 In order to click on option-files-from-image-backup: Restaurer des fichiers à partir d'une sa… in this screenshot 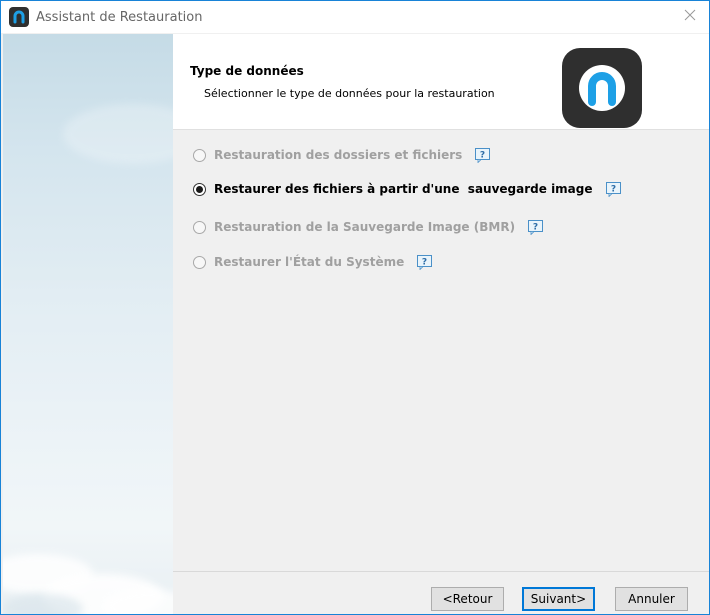, I will do `click(407, 189)`.